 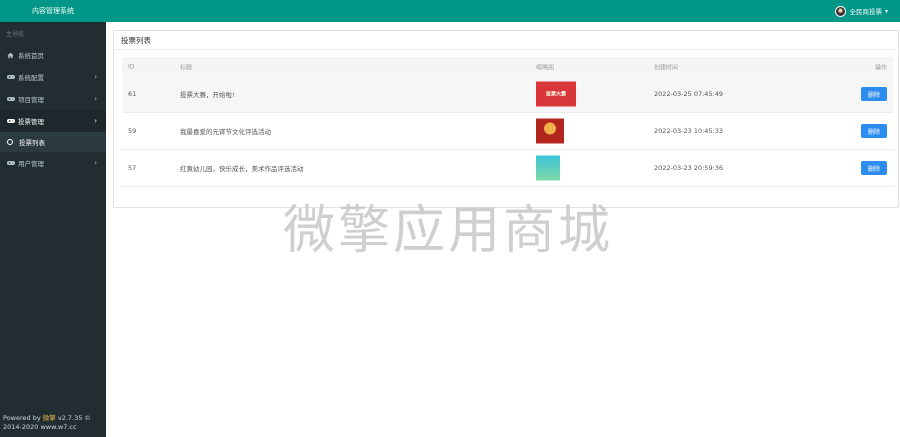 What do you see at coordinates (503, 11) in the screenshot?
I see `top-bar: 全民商投票 ▾` at bounding box center [503, 11].